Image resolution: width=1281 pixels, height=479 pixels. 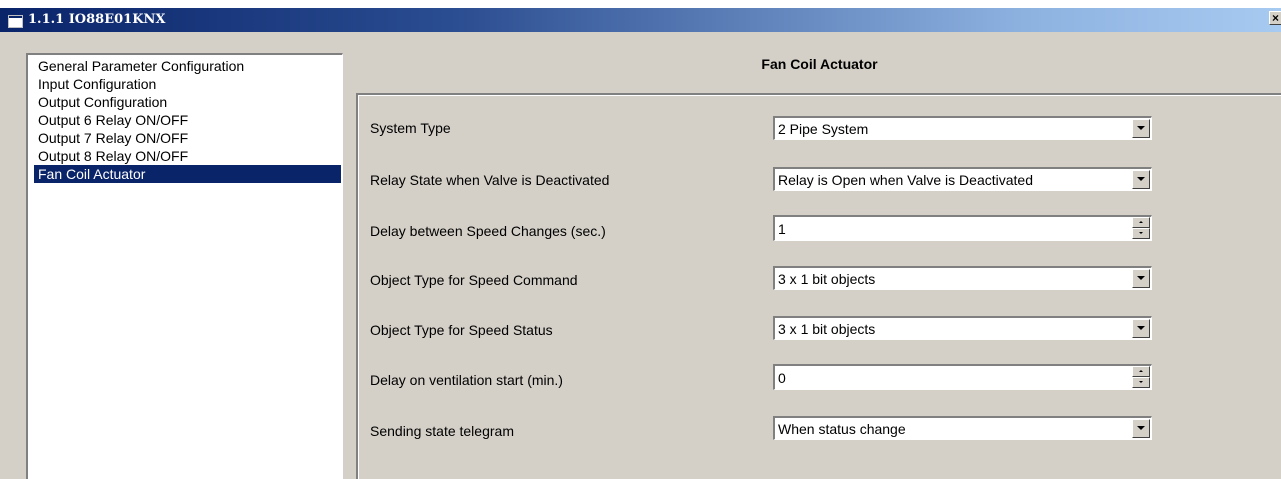 I want to click on close-button: ×, so click(x=1275, y=18).